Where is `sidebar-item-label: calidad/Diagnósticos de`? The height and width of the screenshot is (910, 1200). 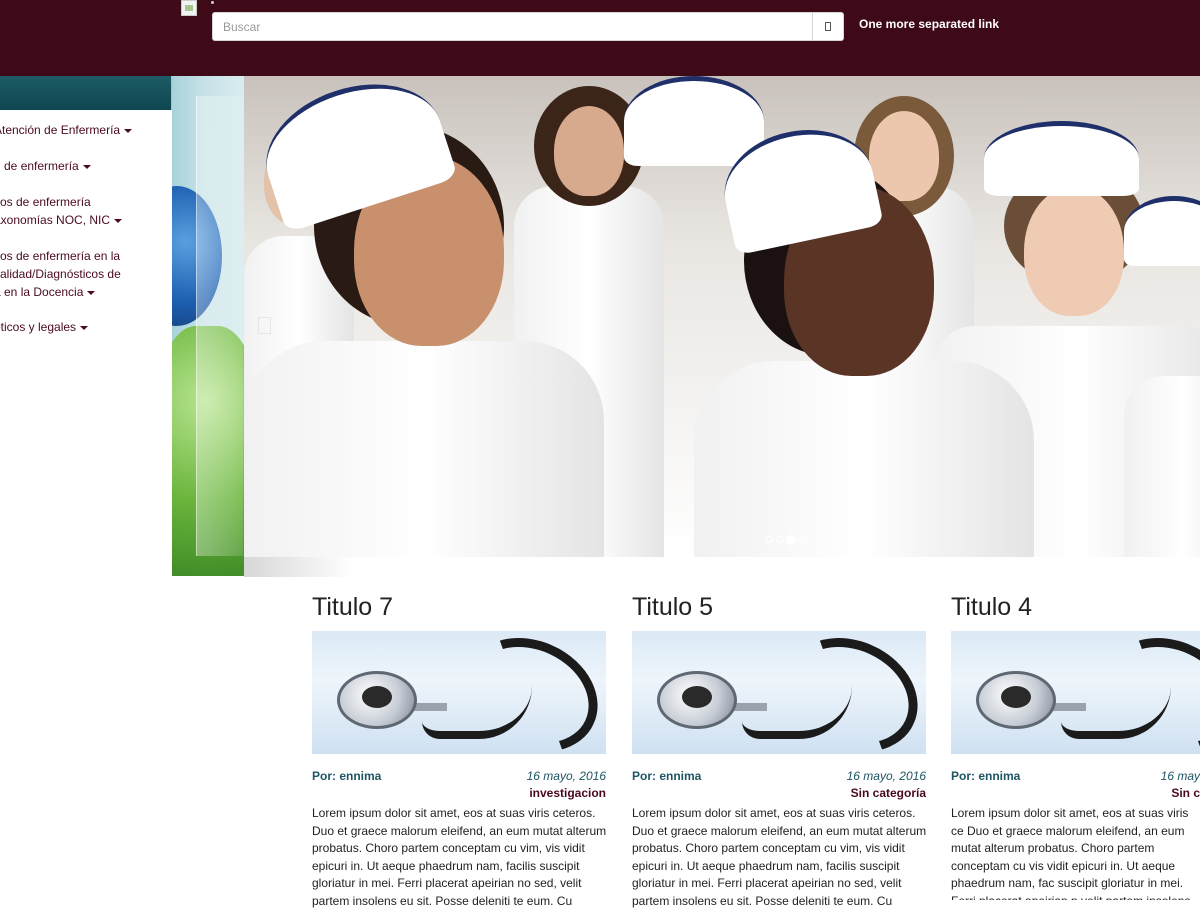 sidebar-item-label: calidad/Diagnósticos de is located at coordinates (60, 274).